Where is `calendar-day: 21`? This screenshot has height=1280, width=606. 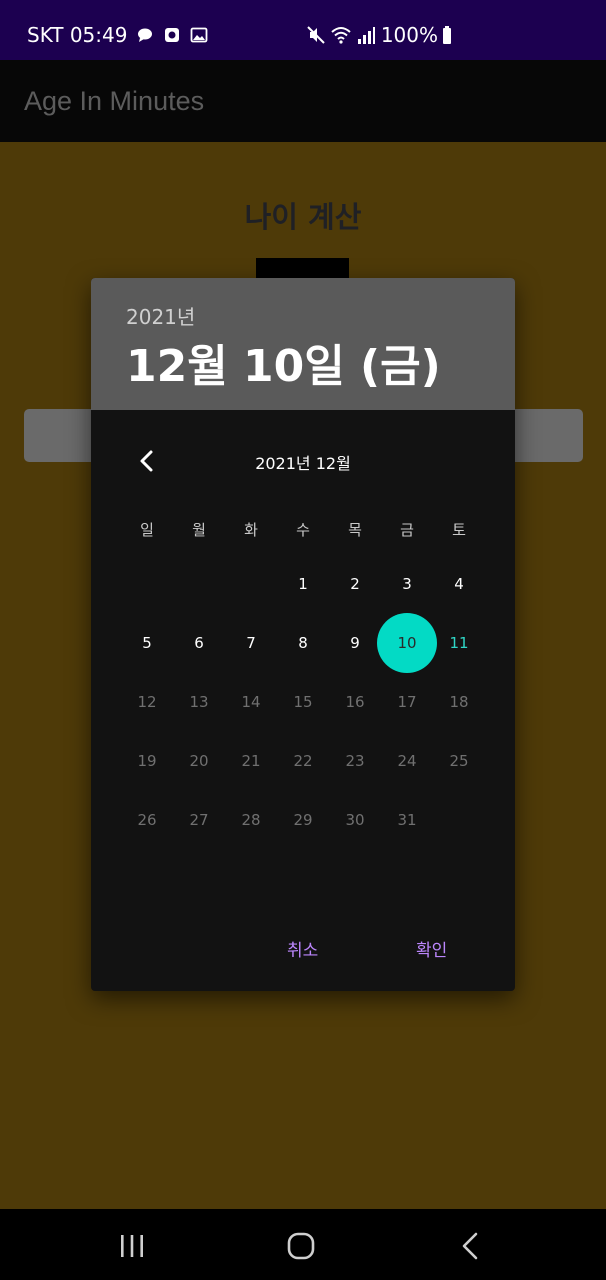
calendar-day: 21 is located at coordinates (251, 761).